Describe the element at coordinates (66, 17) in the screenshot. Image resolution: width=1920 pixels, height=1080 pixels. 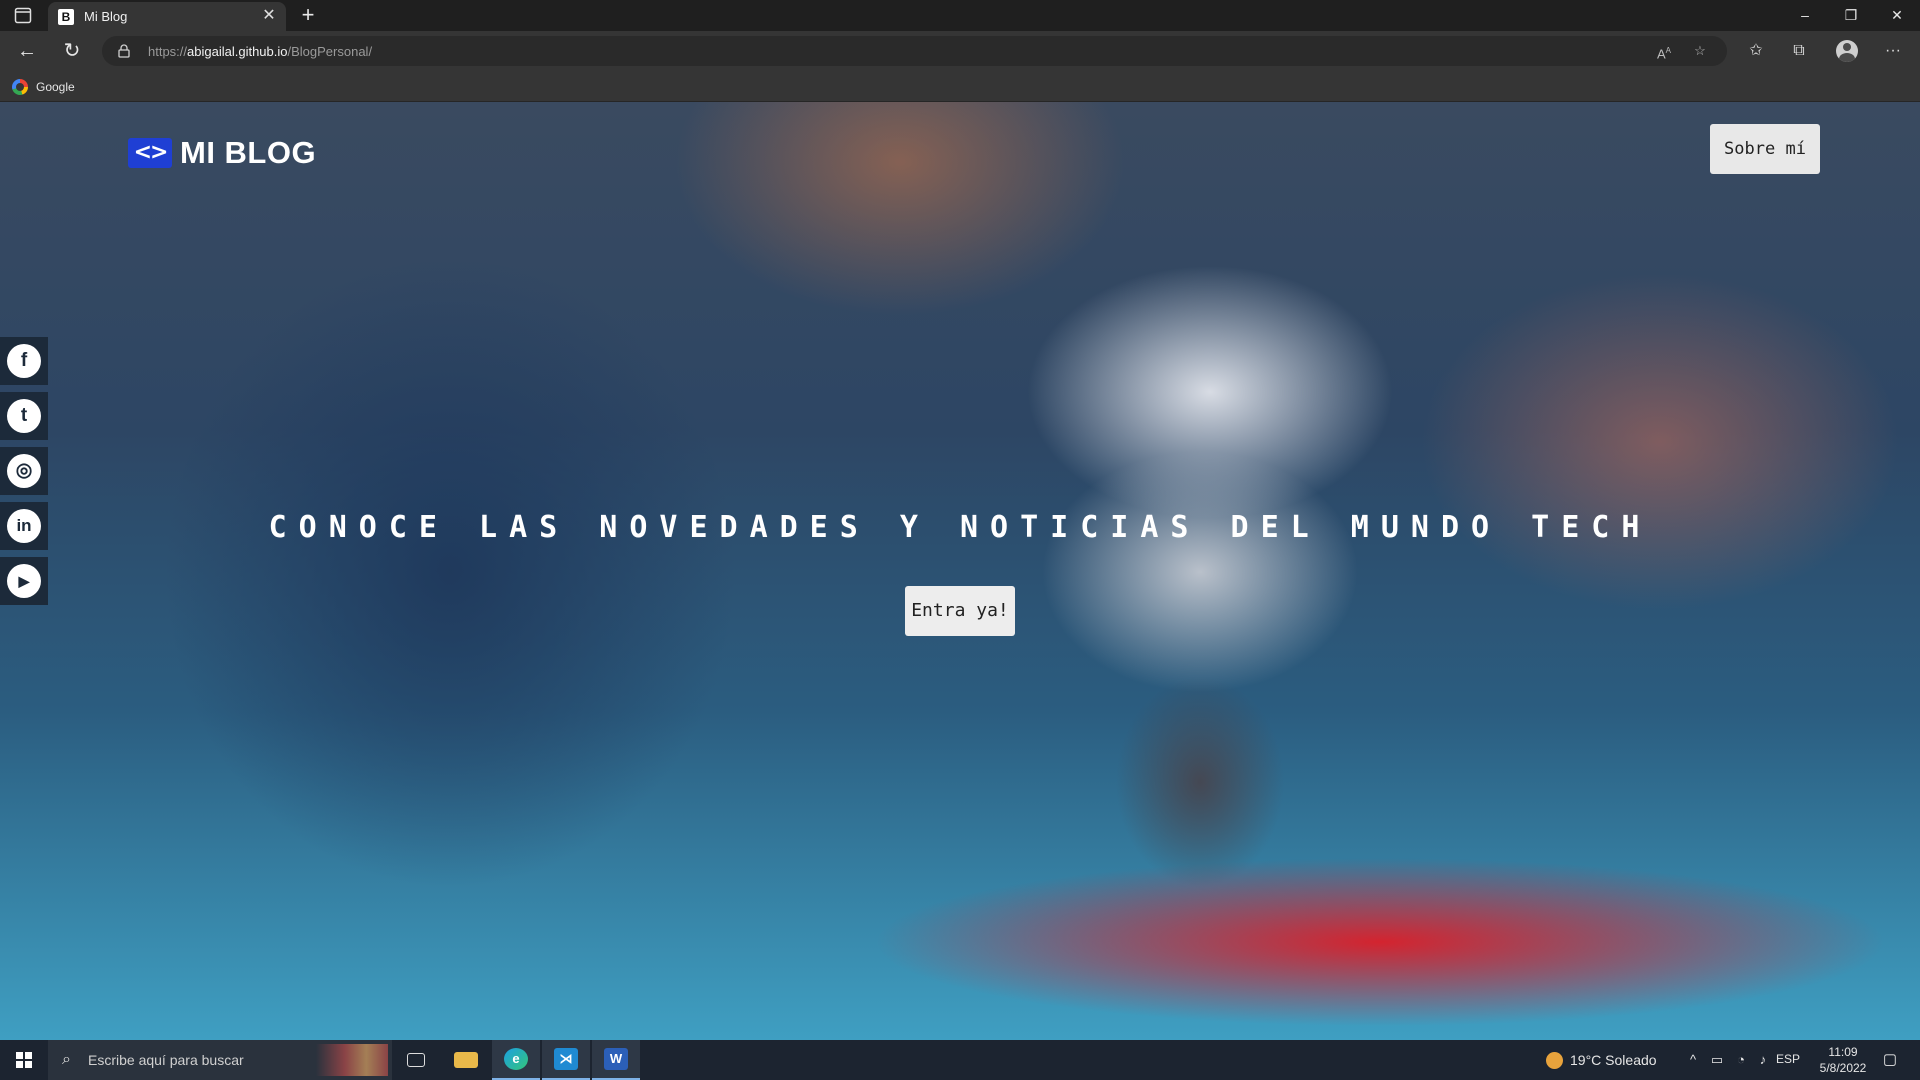
I see `blog-favicon-icon: B` at that location.